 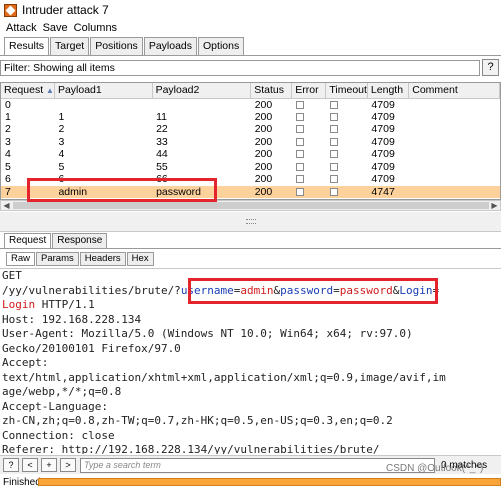 I want to click on table-hscrollbar: ◀ ▶, so click(x=250, y=205).